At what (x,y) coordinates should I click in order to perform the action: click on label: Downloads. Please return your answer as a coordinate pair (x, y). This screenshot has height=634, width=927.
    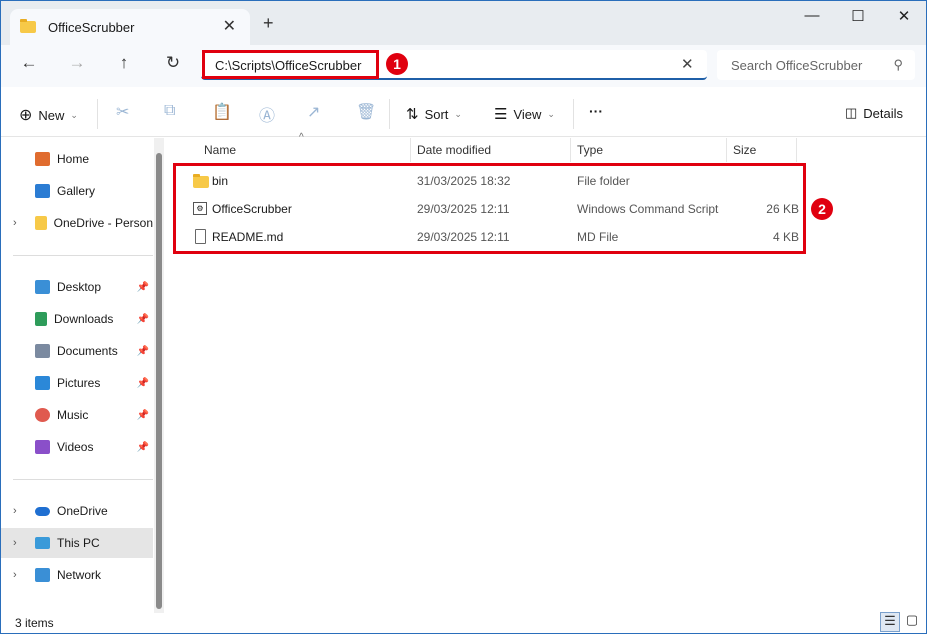
    Looking at the image, I should click on (84, 319).